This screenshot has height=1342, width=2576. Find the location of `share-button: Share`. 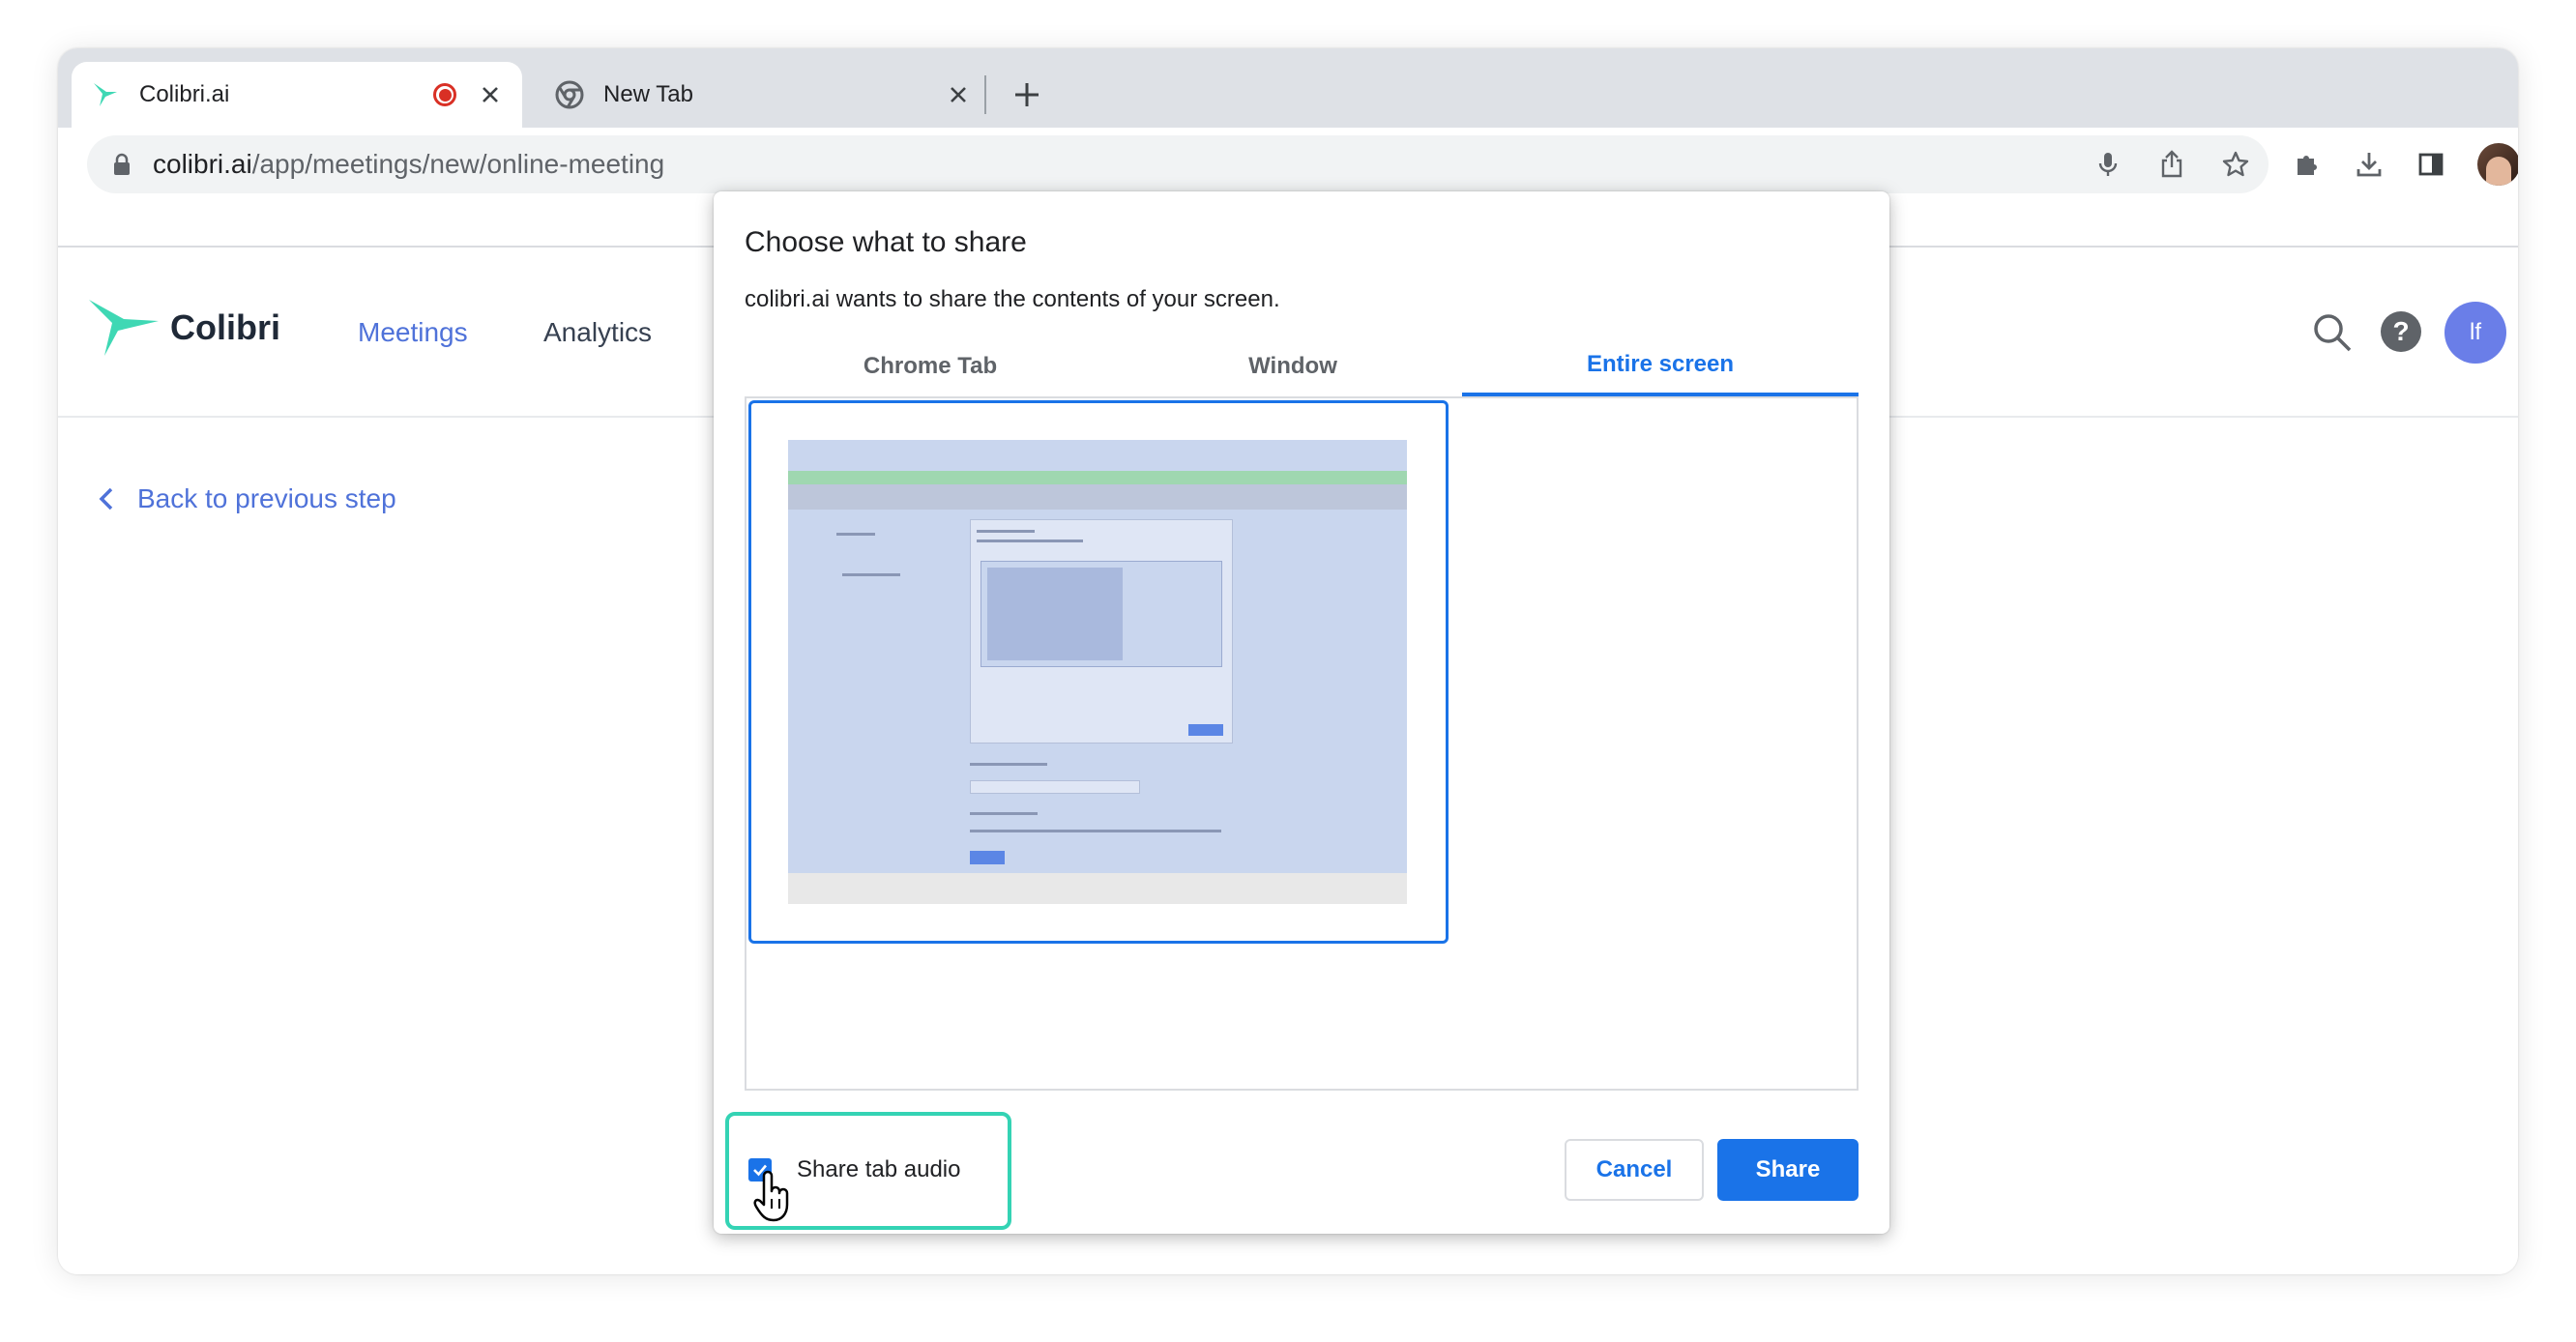

share-button: Share is located at coordinates (1788, 1170).